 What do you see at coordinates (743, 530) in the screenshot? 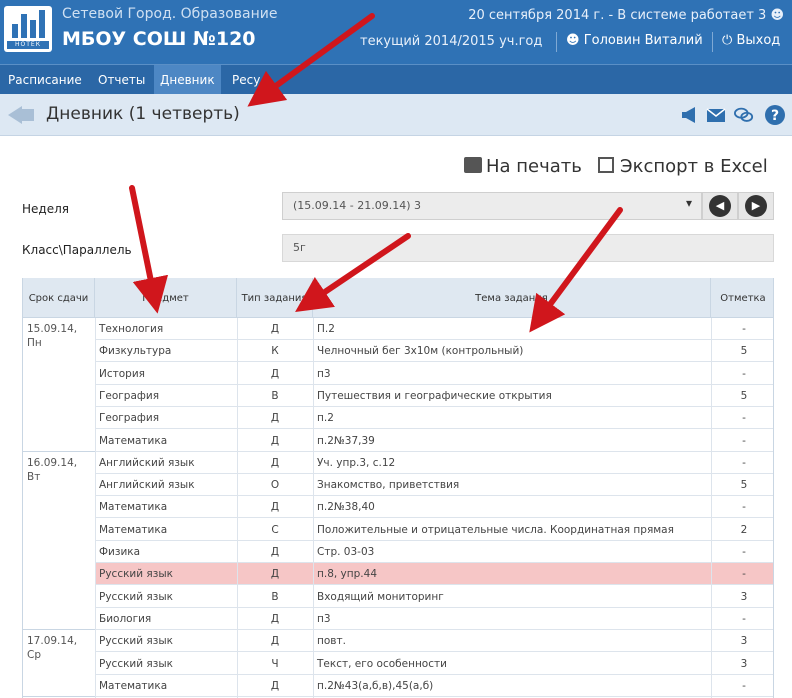
I see `cell-mark: 2` at bounding box center [743, 530].